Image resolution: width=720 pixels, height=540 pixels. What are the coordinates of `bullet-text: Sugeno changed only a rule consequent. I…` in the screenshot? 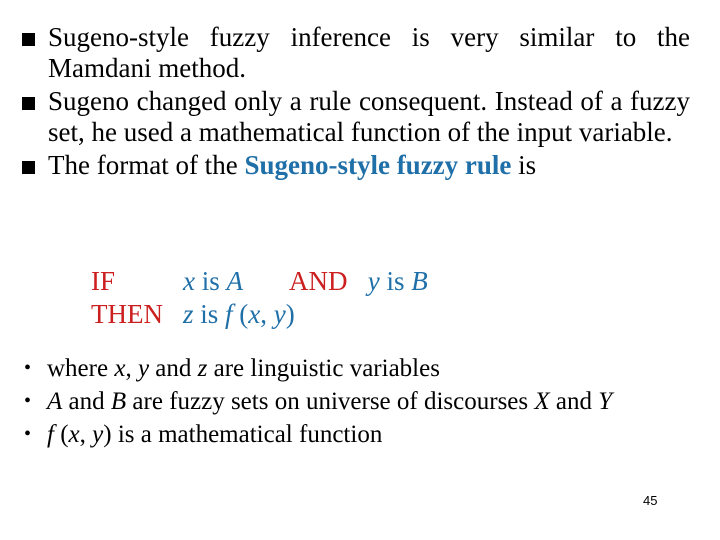 It's located at (369, 116).